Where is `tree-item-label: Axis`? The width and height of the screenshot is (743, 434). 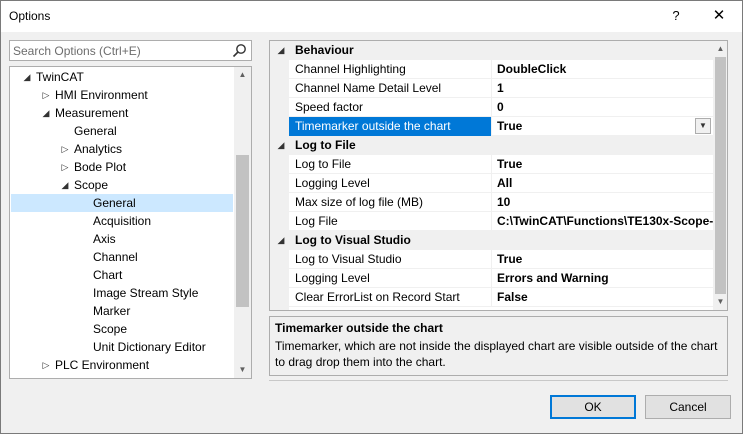 tree-item-label: Axis is located at coordinates (104, 239).